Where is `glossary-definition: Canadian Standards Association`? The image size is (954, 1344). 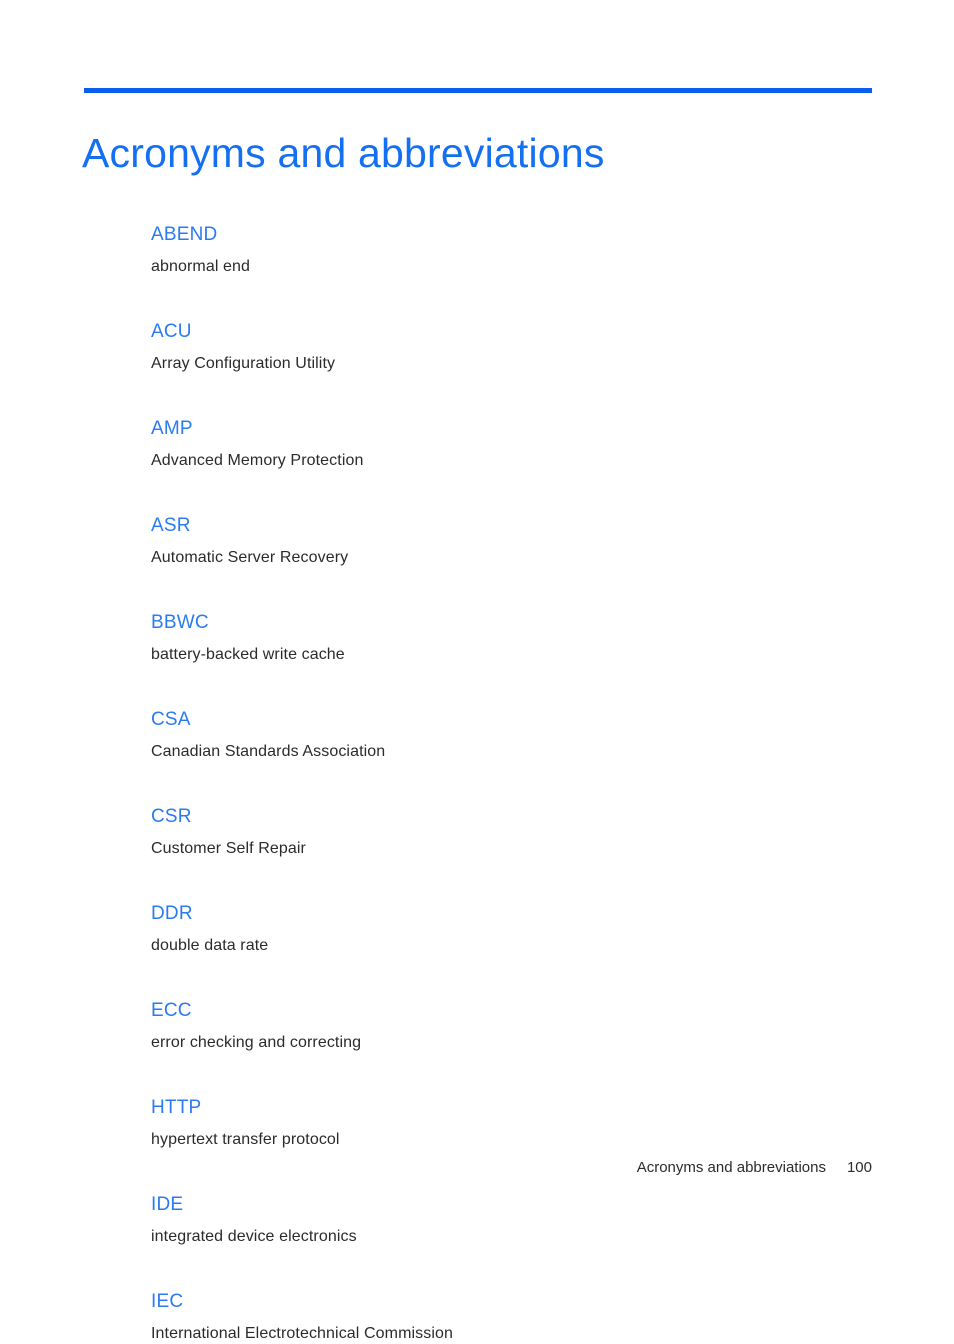
glossary-definition: Canadian Standards Association is located at coordinates (268, 751).